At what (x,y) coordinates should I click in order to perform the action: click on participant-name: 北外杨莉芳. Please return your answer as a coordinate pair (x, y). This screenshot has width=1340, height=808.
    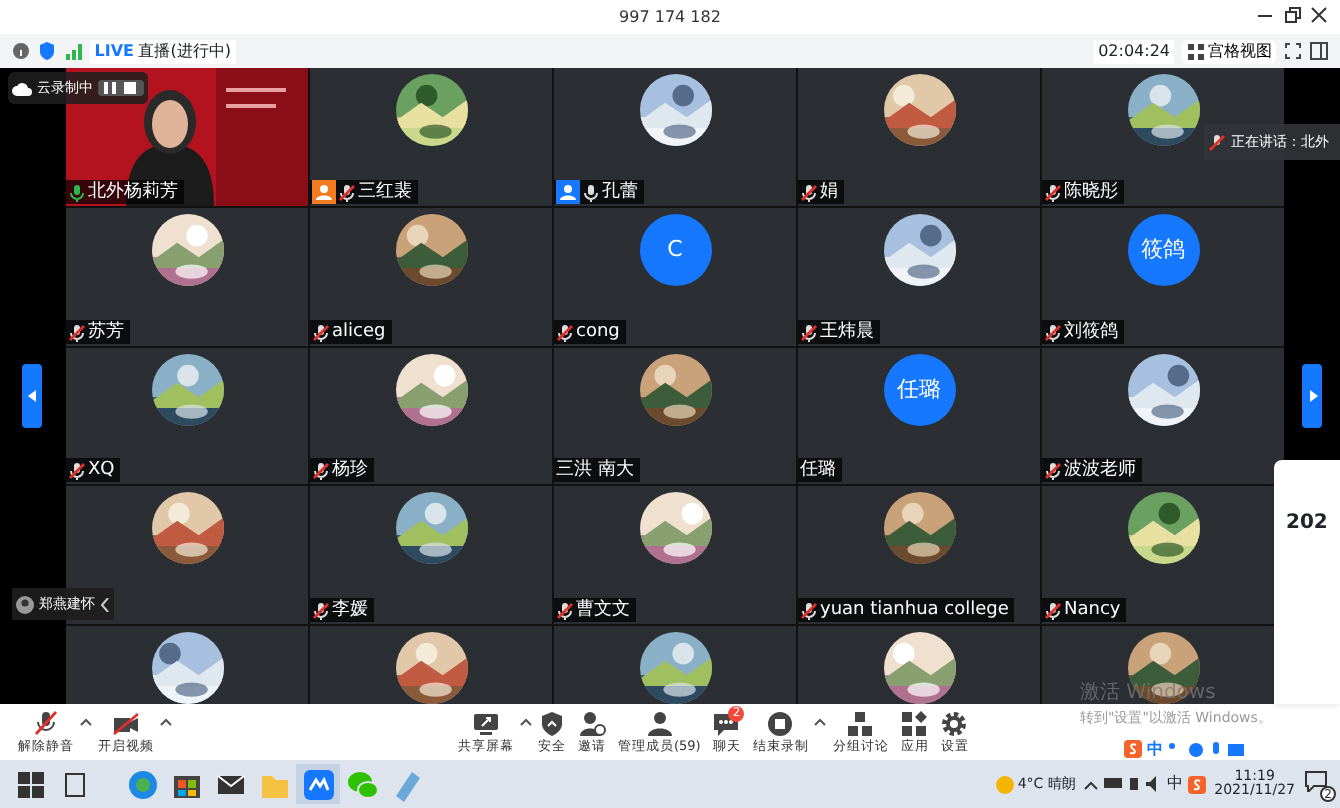
    Looking at the image, I should click on (133, 192).